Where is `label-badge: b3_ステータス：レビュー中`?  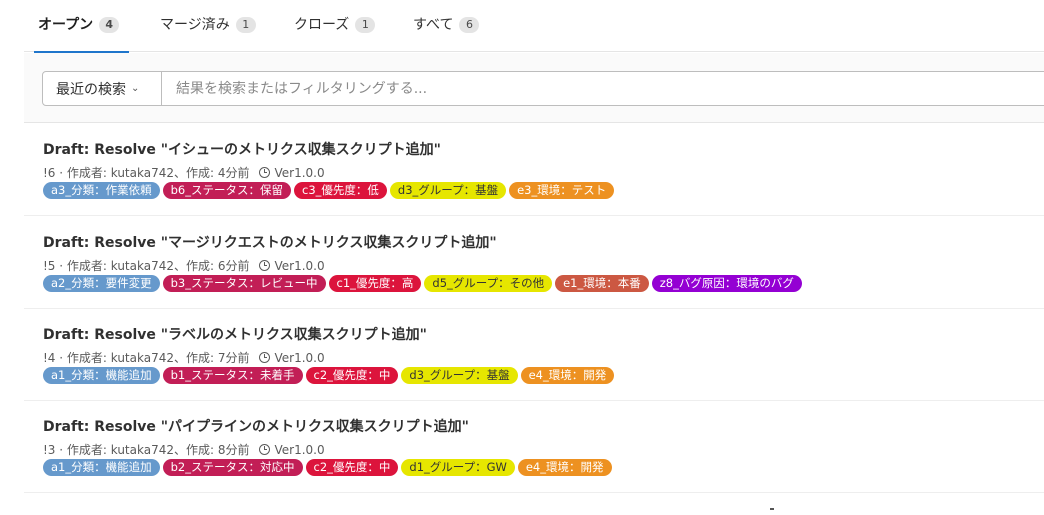 label-badge: b3_ステータス：レビュー中 is located at coordinates (244, 283).